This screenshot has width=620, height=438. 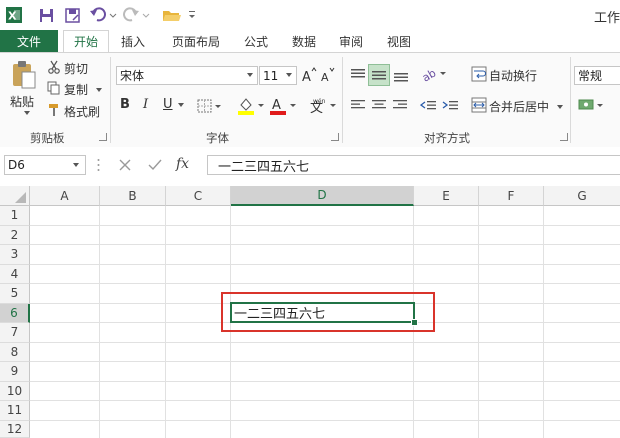 What do you see at coordinates (133, 41) in the screenshot?
I see `tab-insert: 插入` at bounding box center [133, 41].